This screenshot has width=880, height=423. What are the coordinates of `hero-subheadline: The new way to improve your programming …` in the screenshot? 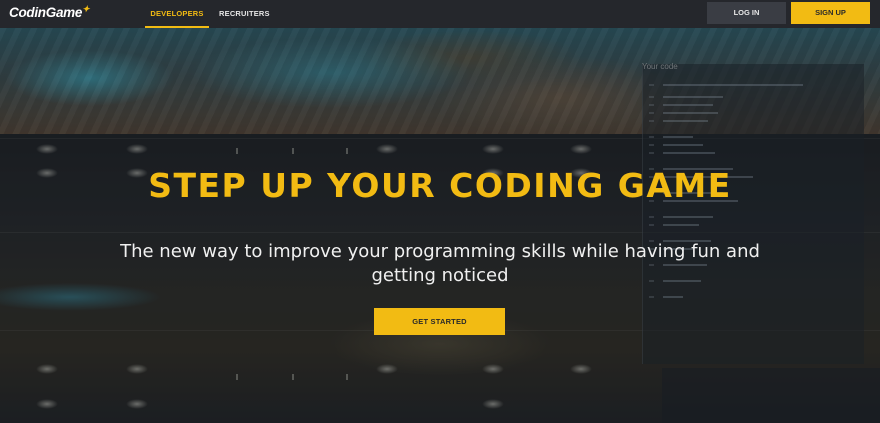 It's located at (440, 263).